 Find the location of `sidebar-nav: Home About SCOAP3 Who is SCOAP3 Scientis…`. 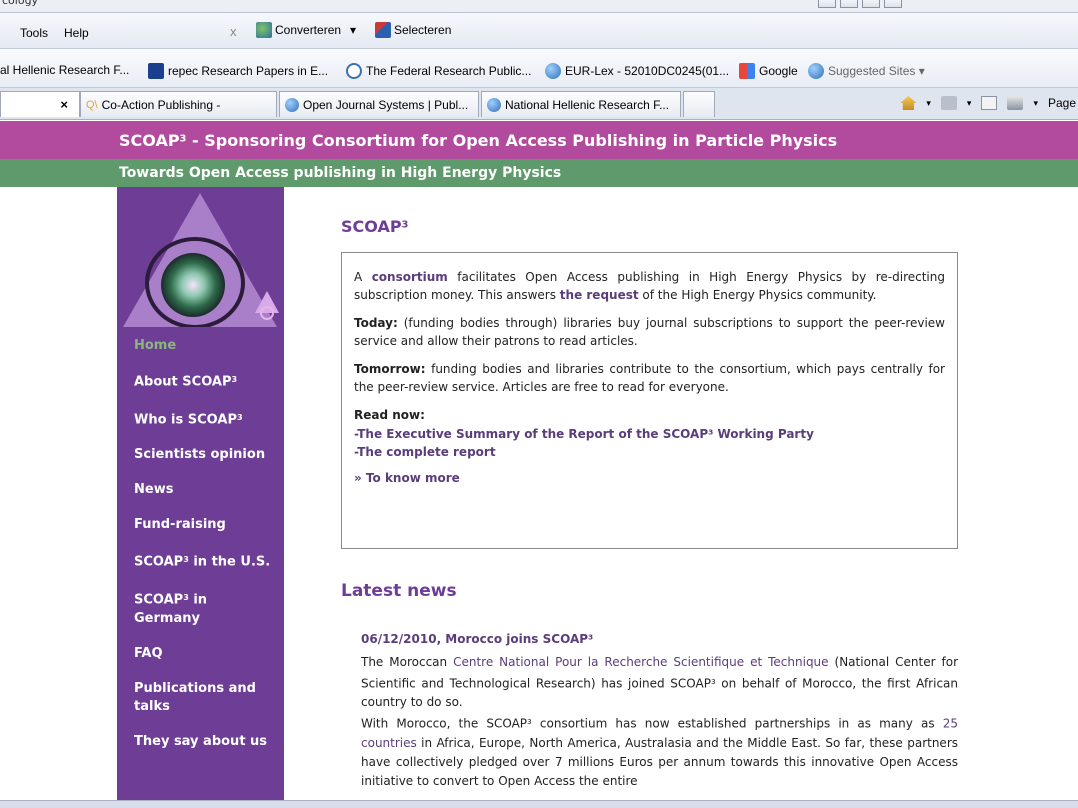

sidebar-nav: Home About SCOAP3 Who is SCOAP3 Scientis… is located at coordinates (200, 544).